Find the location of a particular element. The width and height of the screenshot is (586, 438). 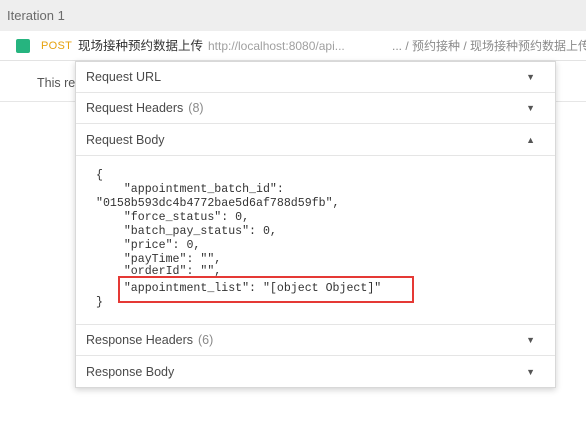

section-request-url-label: Request URL is located at coordinates (124, 77).